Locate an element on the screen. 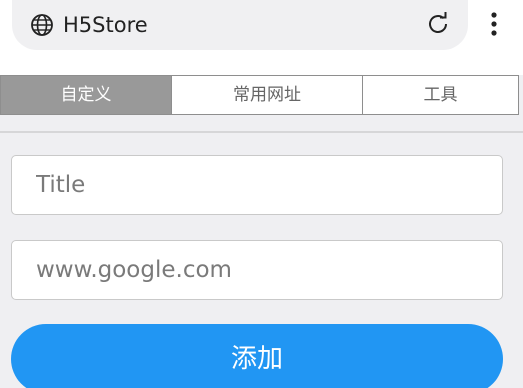 The height and width of the screenshot is (388, 523). divider is located at coordinates (261, 132).